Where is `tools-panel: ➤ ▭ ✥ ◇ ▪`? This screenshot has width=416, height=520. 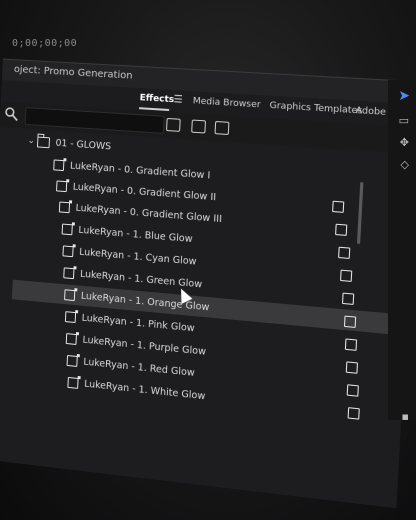
tools-panel: ➤ ▭ ✥ ◇ ▪ is located at coordinates (402, 251).